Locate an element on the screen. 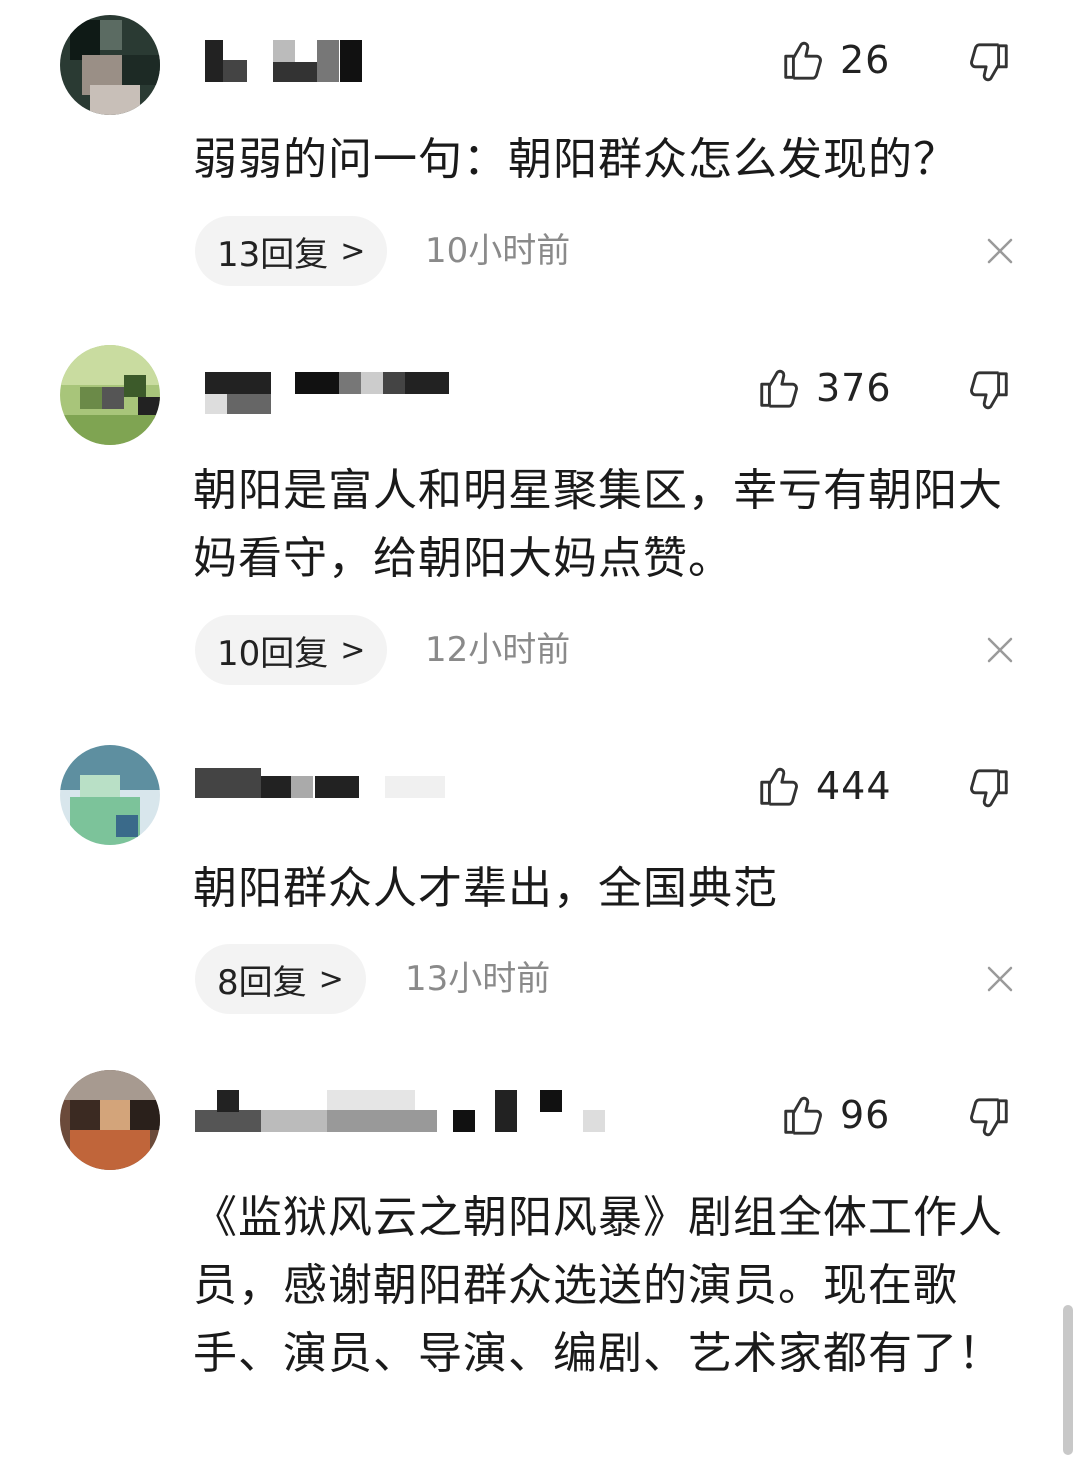 The height and width of the screenshot is (1461, 1080). comment-time: 10小时前 is located at coordinates (498, 251).